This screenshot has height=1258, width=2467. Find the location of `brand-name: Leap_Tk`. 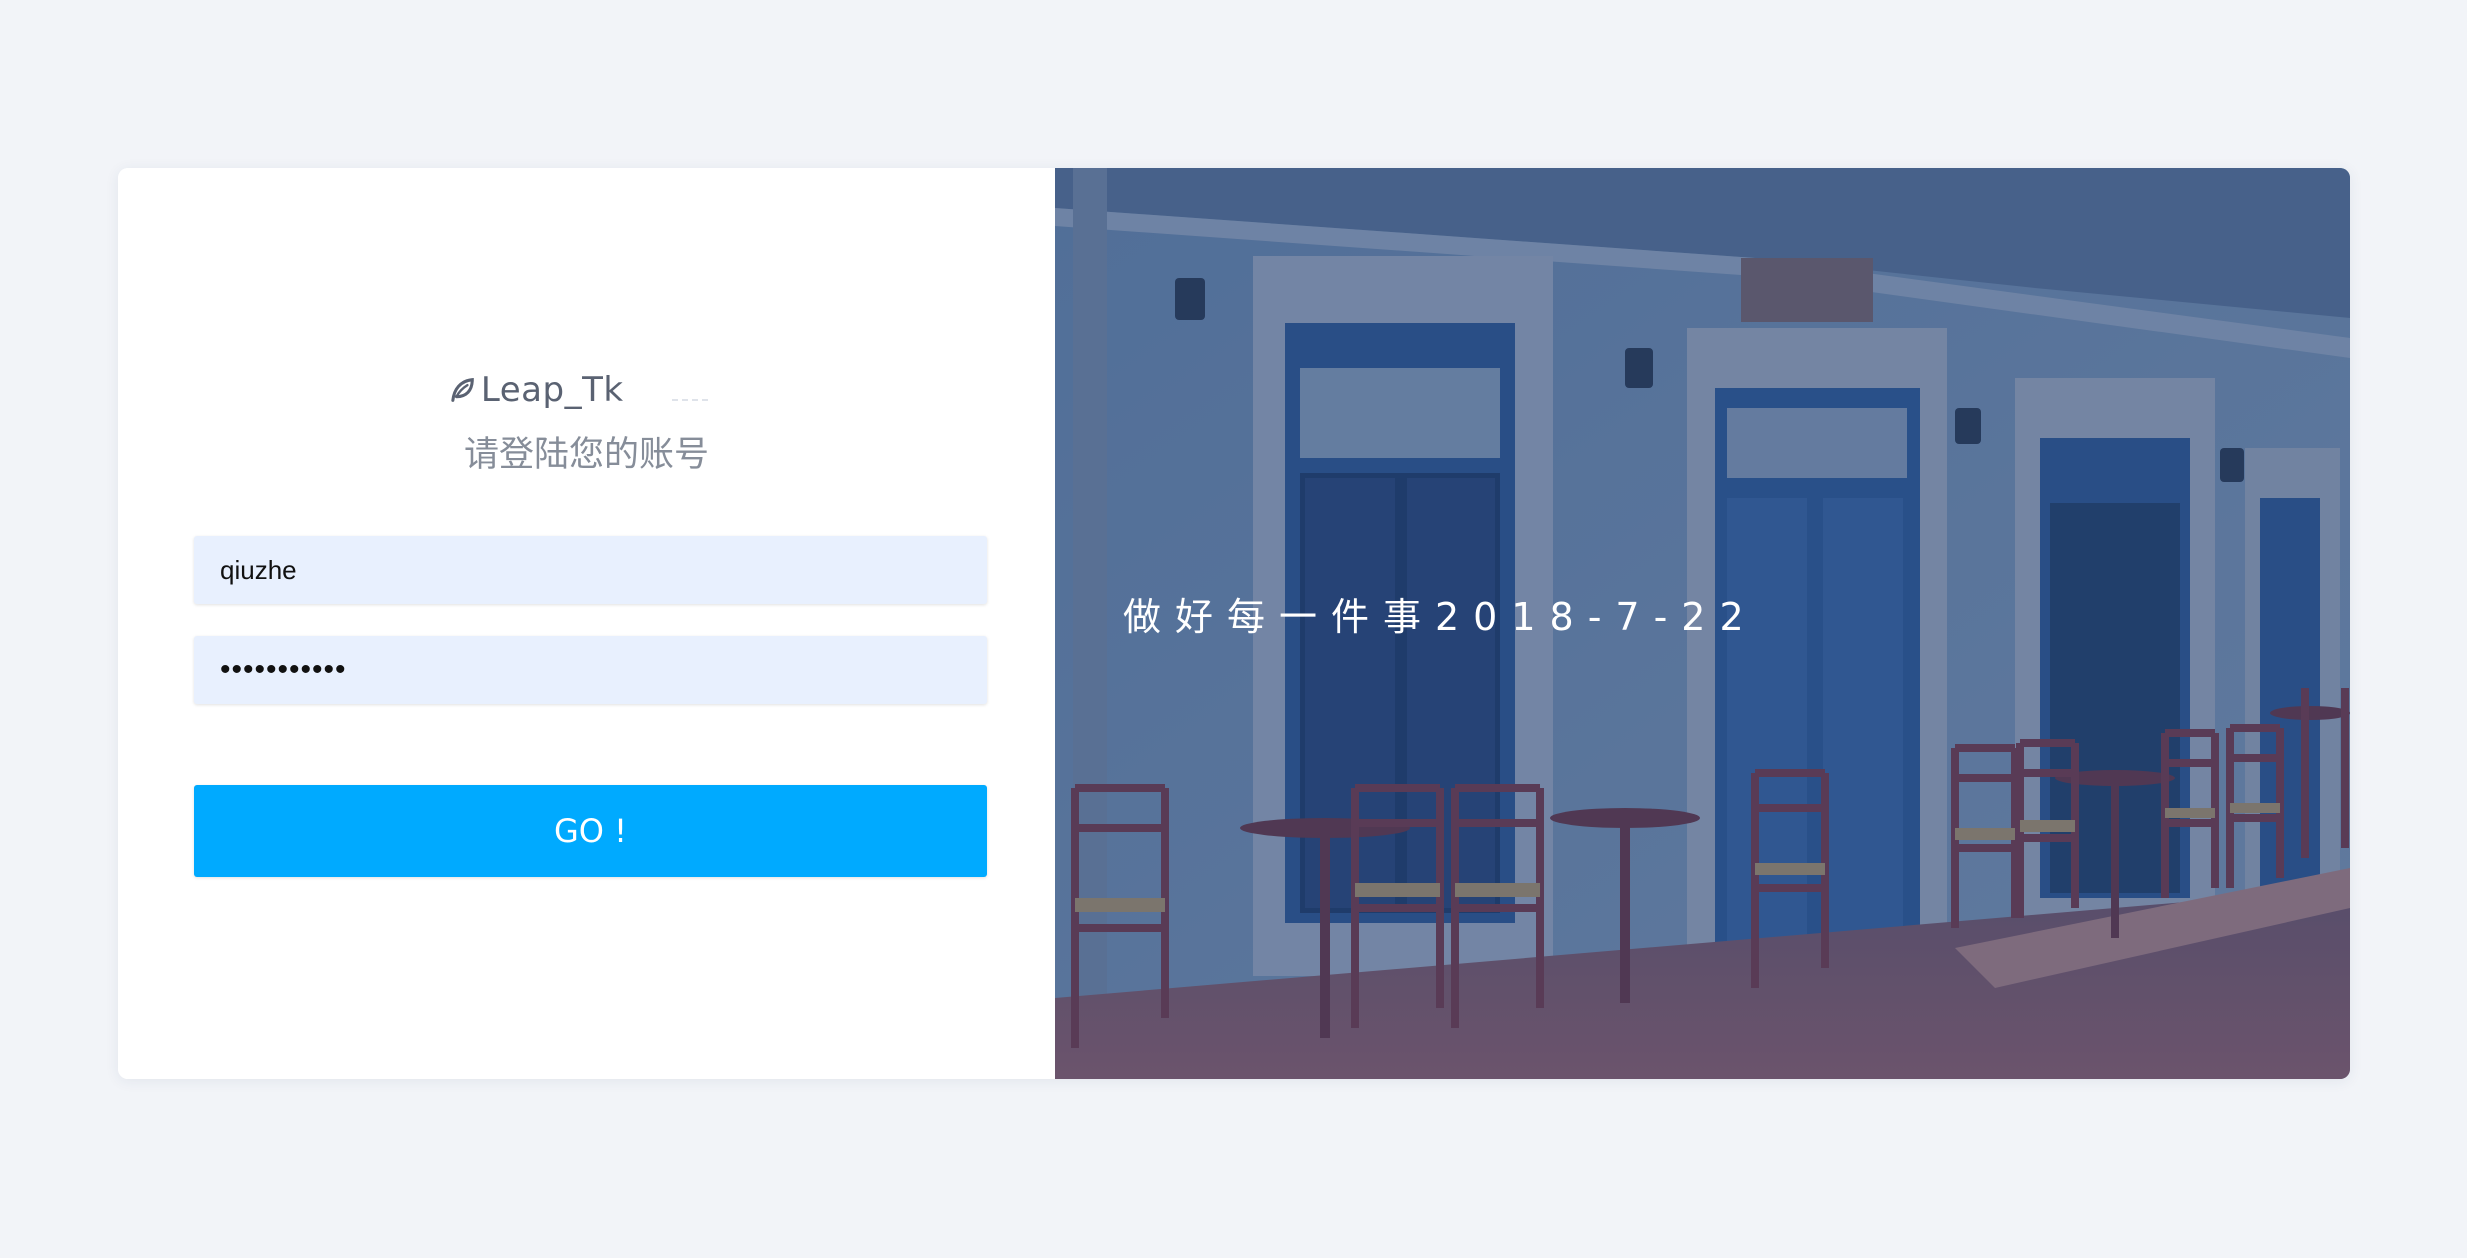

brand-name: Leap_Tk is located at coordinates (552, 390).